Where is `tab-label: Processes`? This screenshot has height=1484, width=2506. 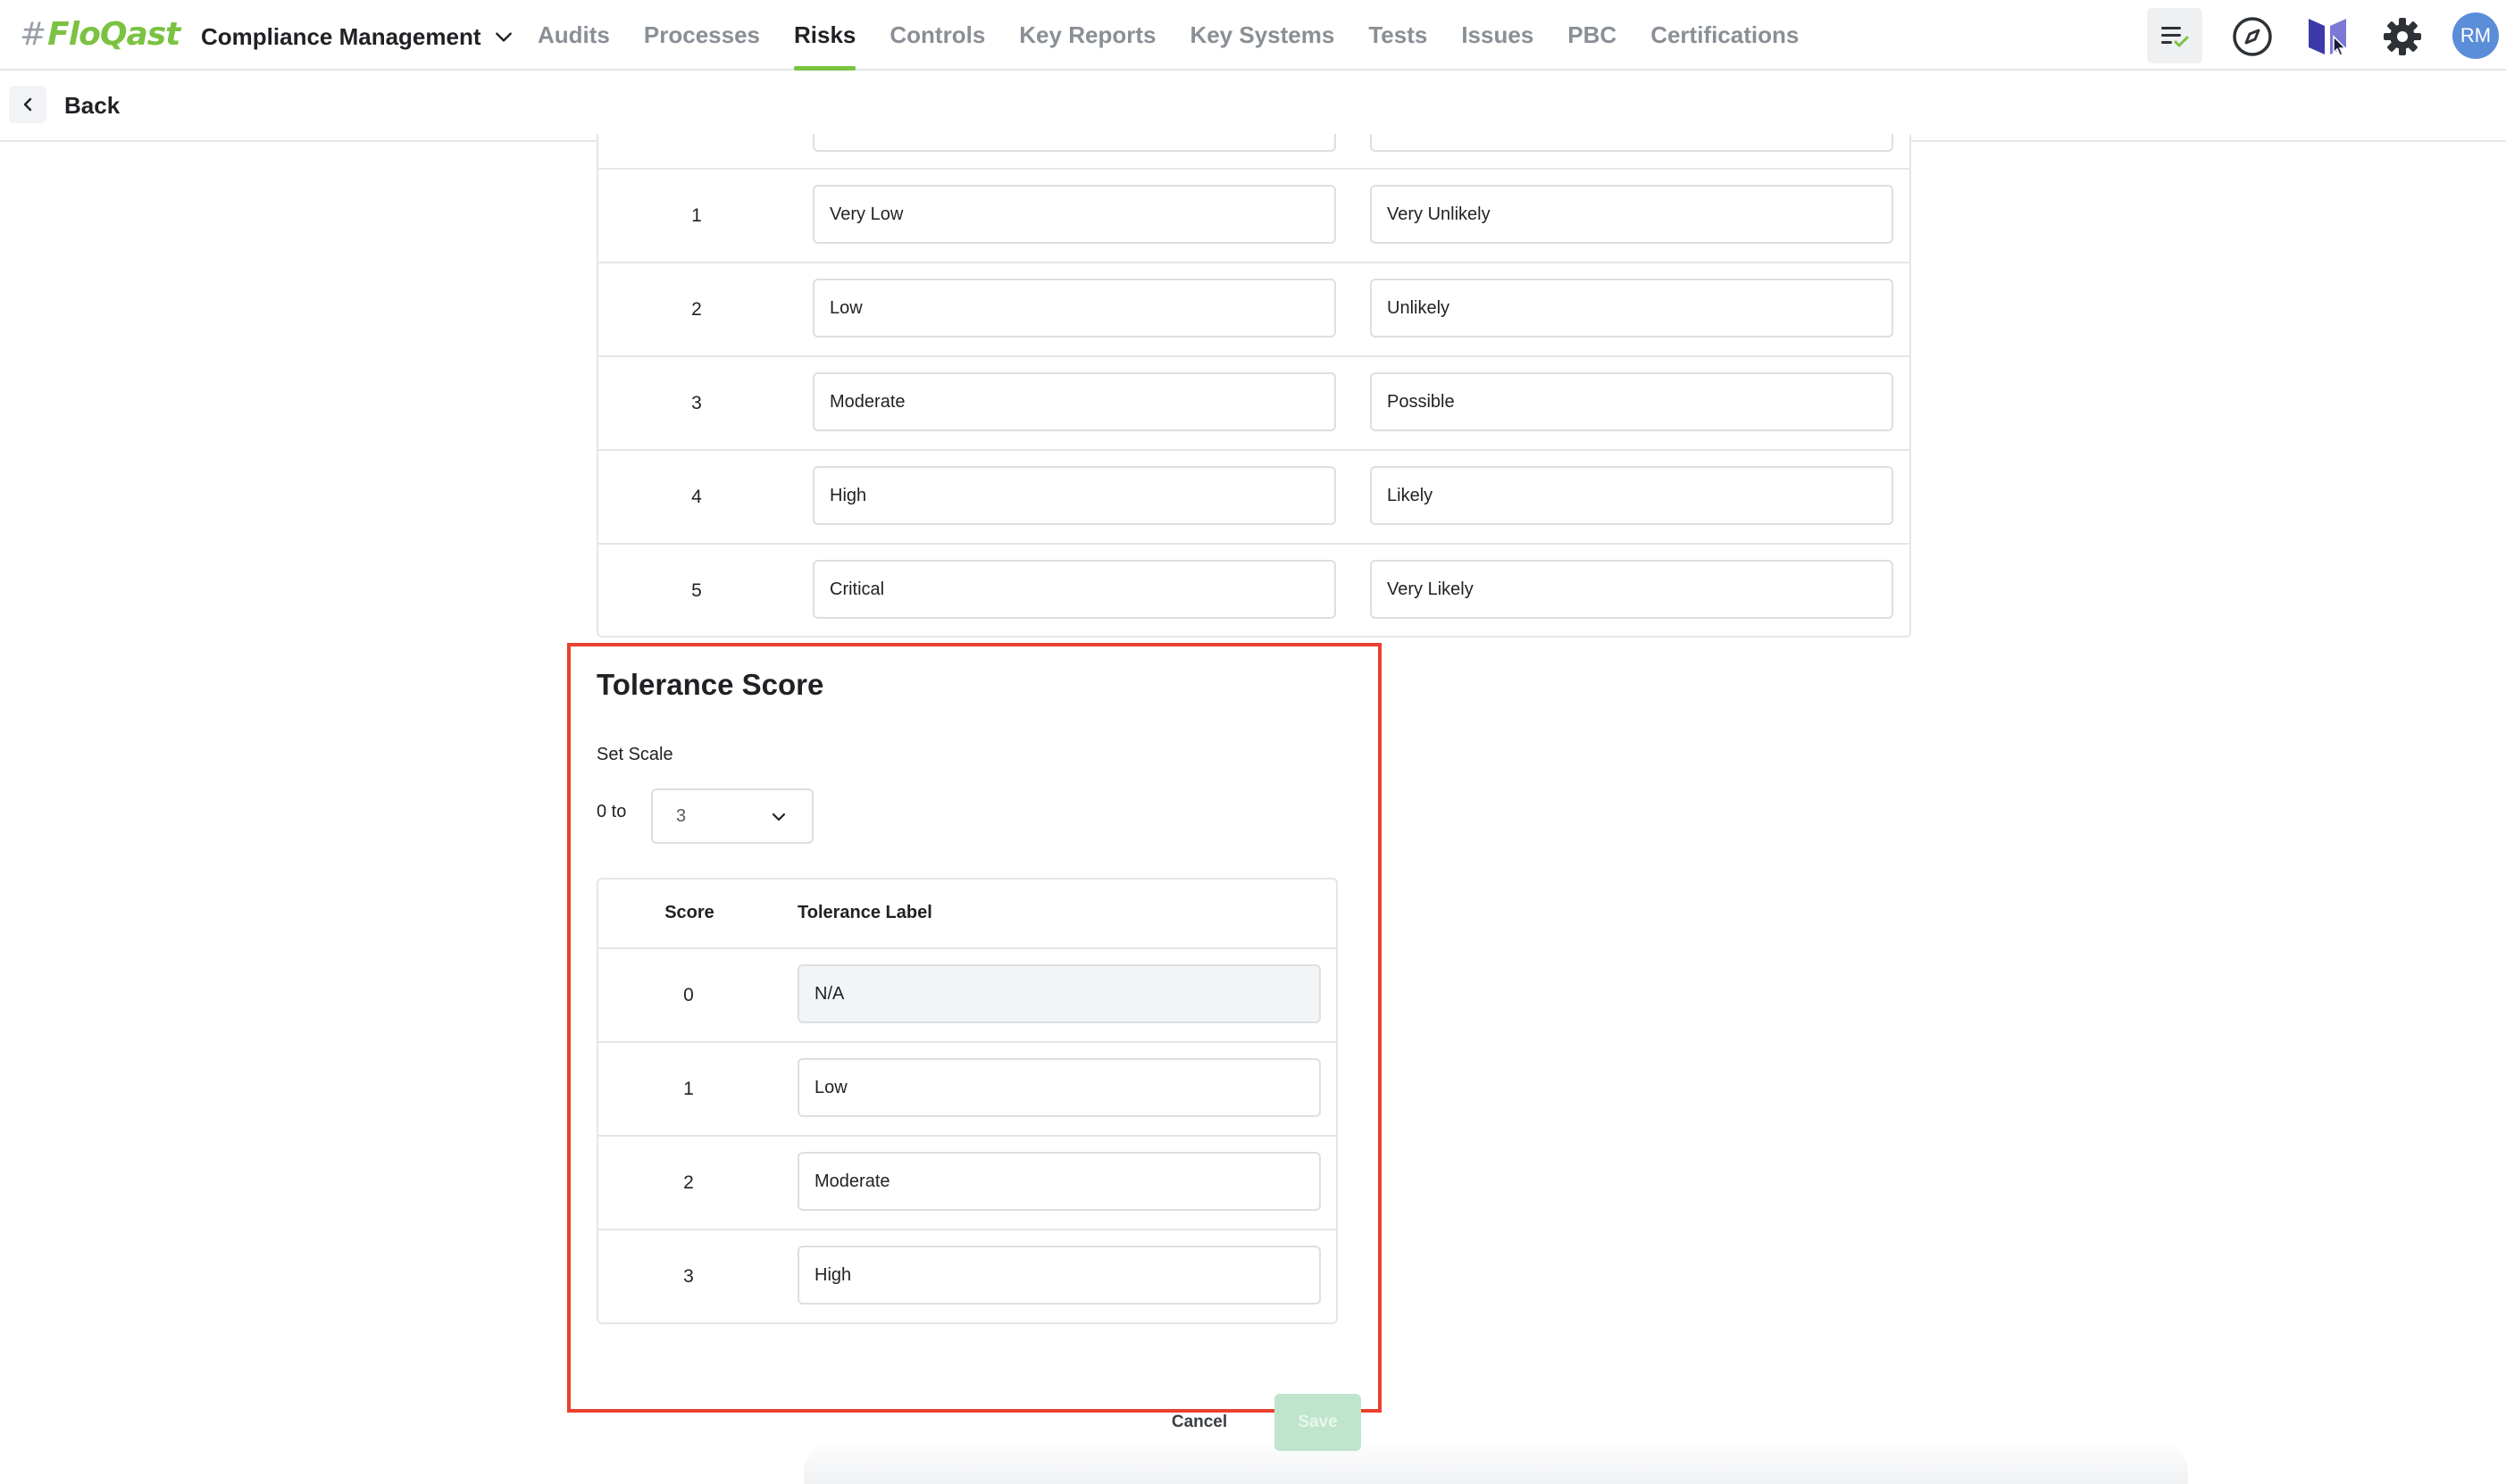
tab-label: Processes is located at coordinates (701, 34).